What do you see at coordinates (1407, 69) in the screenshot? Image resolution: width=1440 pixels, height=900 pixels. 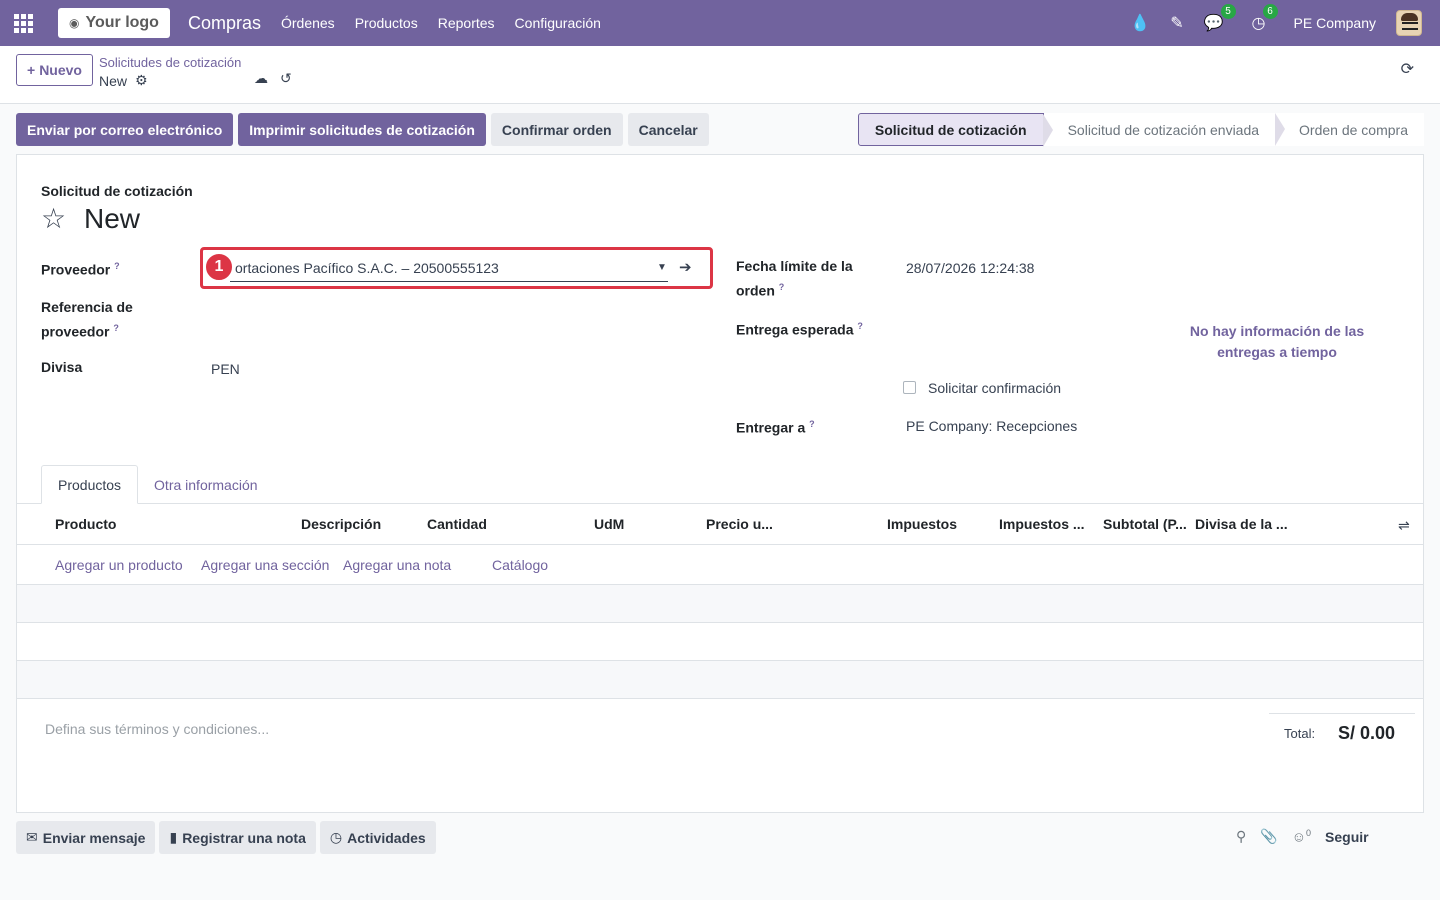 I see `refresh-icon: ⟳` at bounding box center [1407, 69].